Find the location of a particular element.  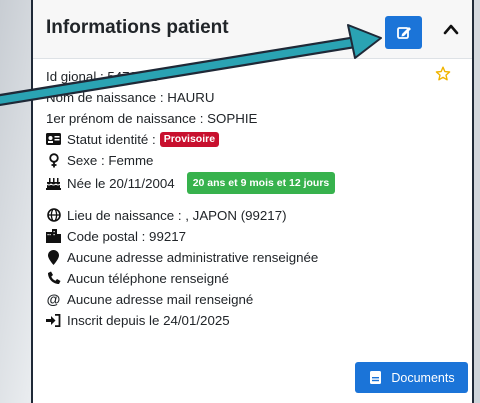

birth-name-row: Nom de naissance : HAURU is located at coordinates (130, 97).